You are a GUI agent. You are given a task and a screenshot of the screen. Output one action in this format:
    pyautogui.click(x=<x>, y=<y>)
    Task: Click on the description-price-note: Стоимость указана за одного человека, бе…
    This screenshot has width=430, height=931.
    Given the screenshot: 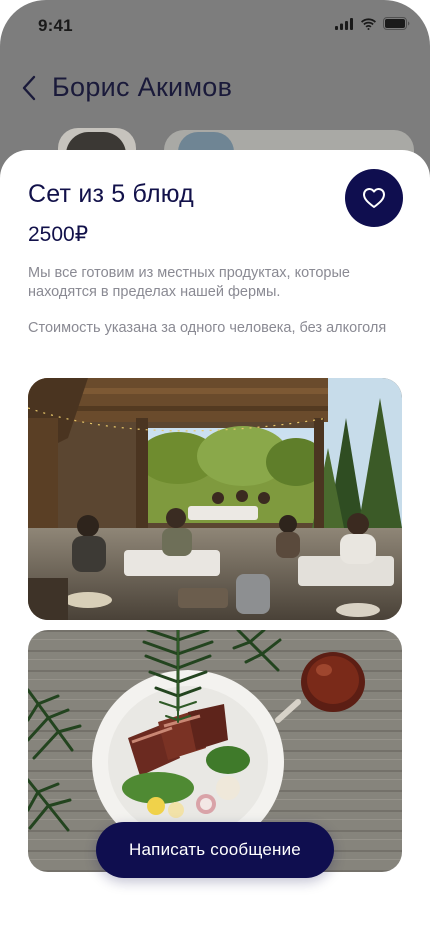 What is the action you would take?
    pyautogui.click(x=207, y=328)
    